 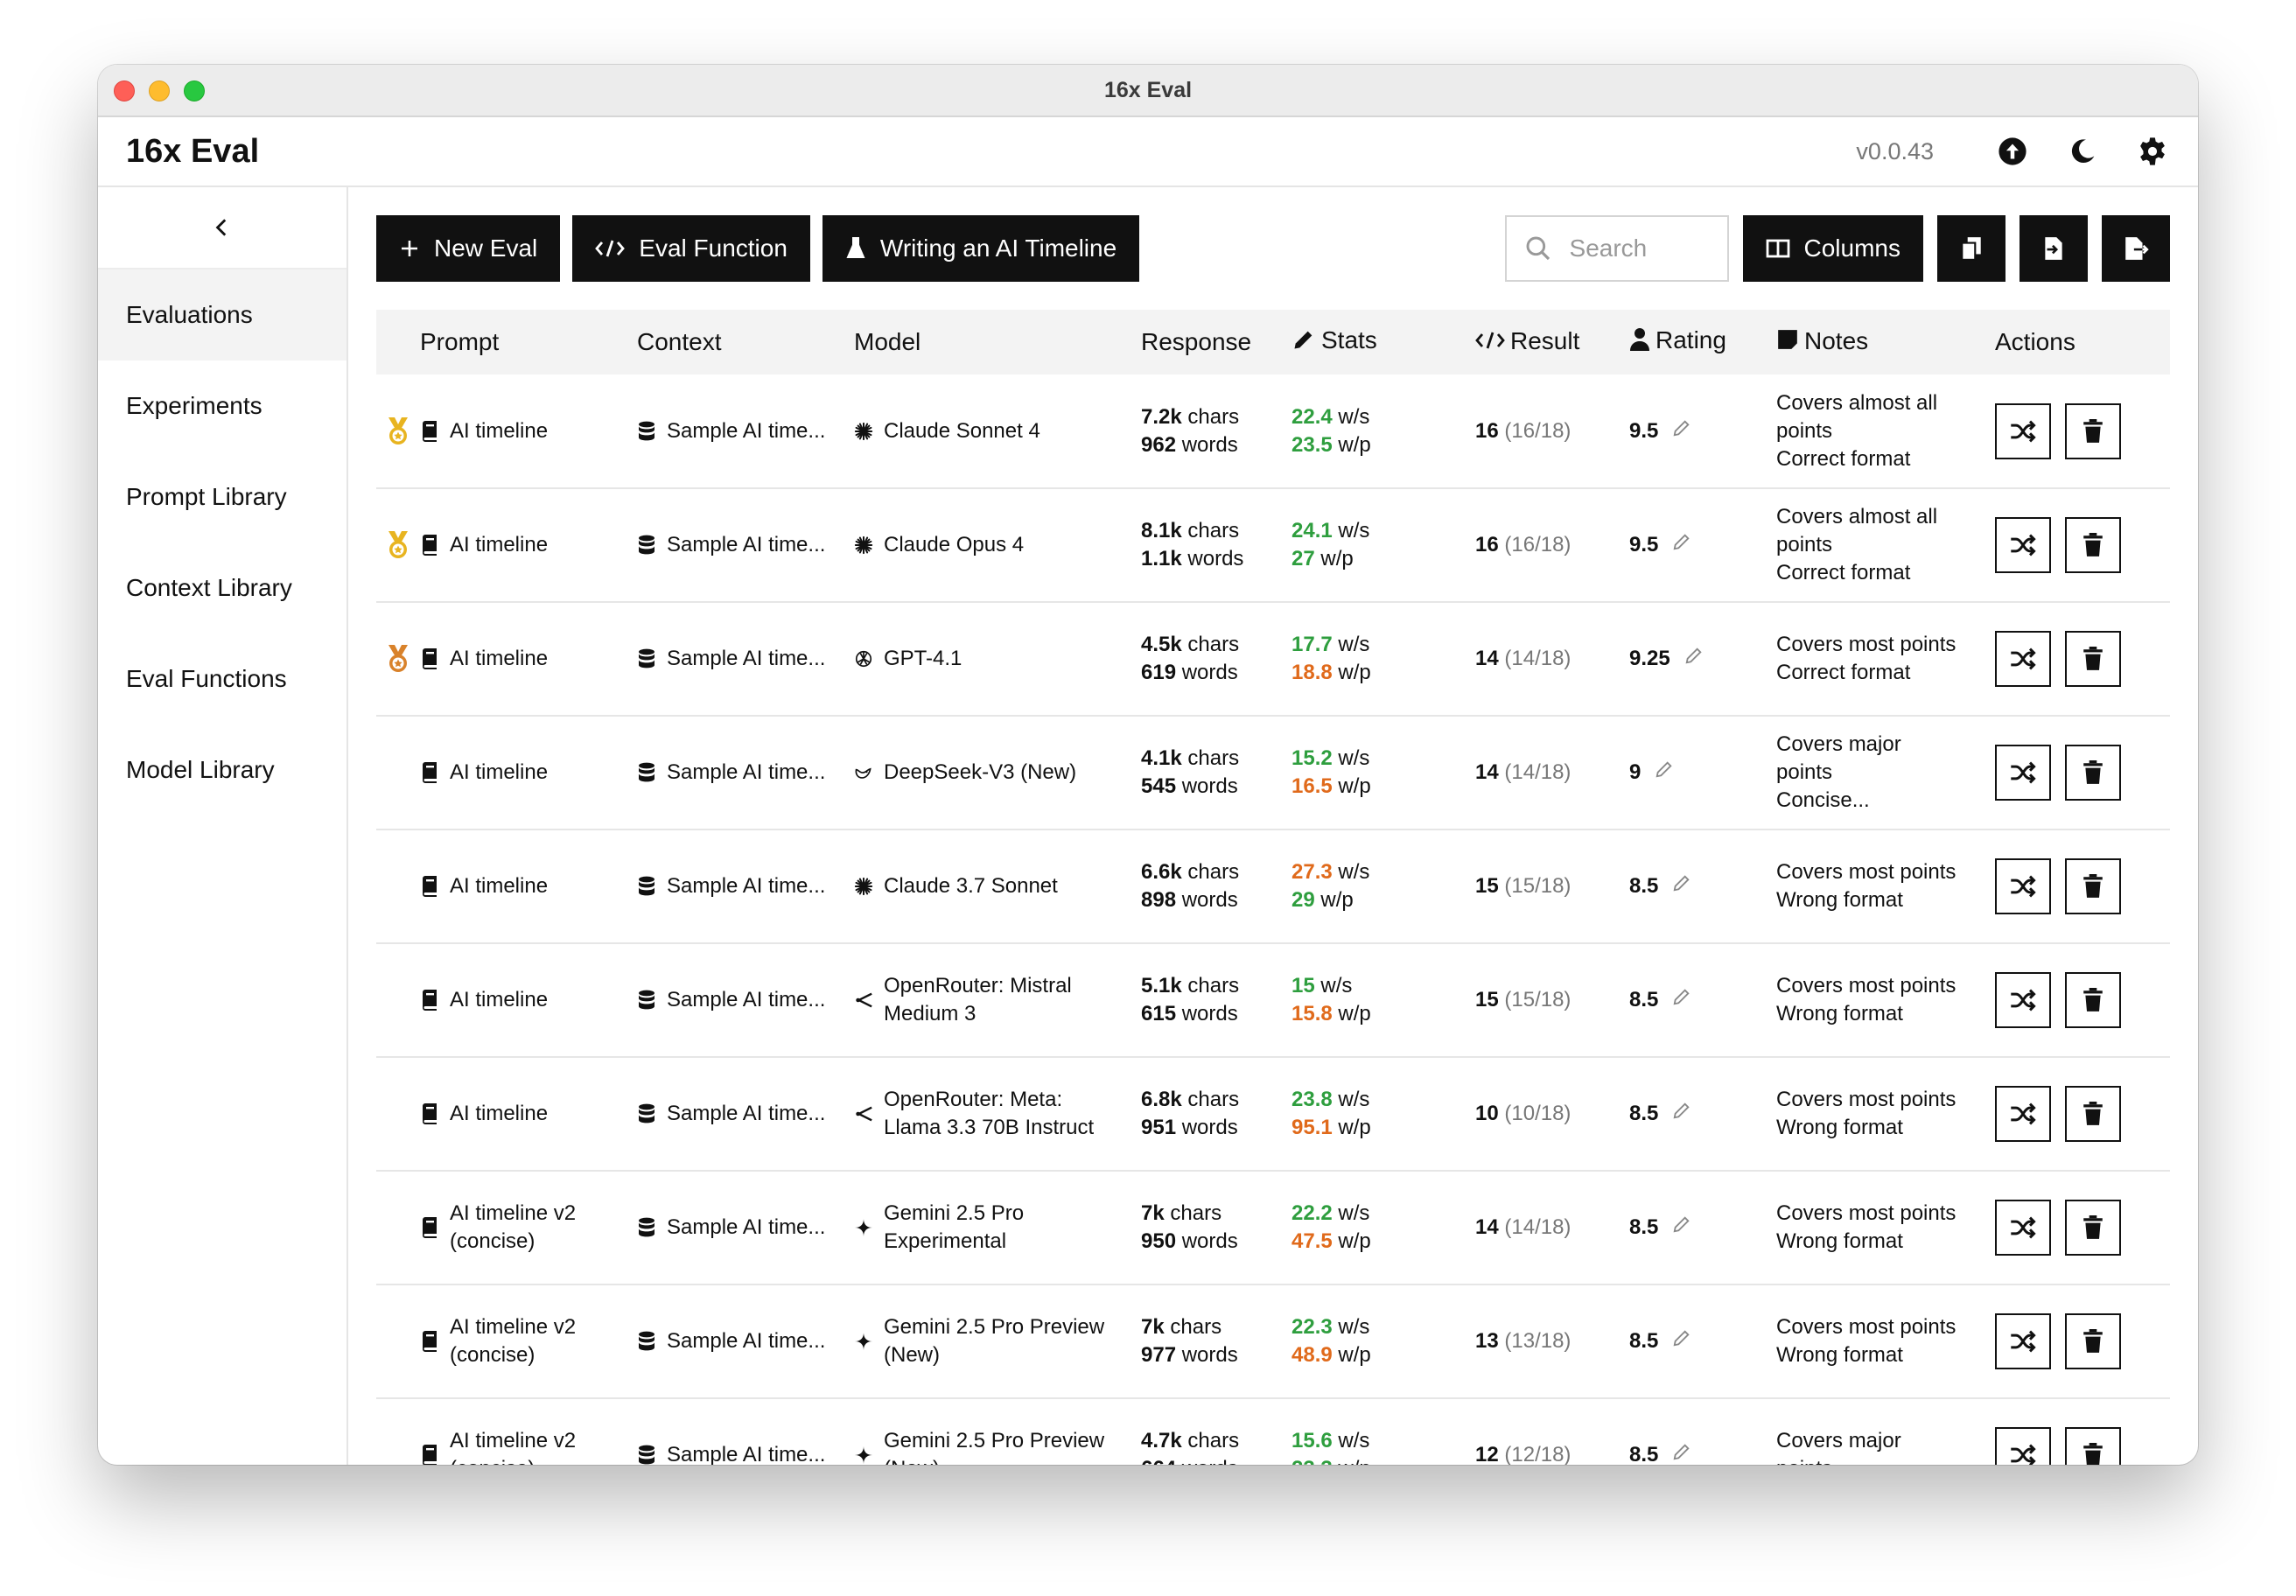 I want to click on header-result: Result, so click(x=1552, y=342).